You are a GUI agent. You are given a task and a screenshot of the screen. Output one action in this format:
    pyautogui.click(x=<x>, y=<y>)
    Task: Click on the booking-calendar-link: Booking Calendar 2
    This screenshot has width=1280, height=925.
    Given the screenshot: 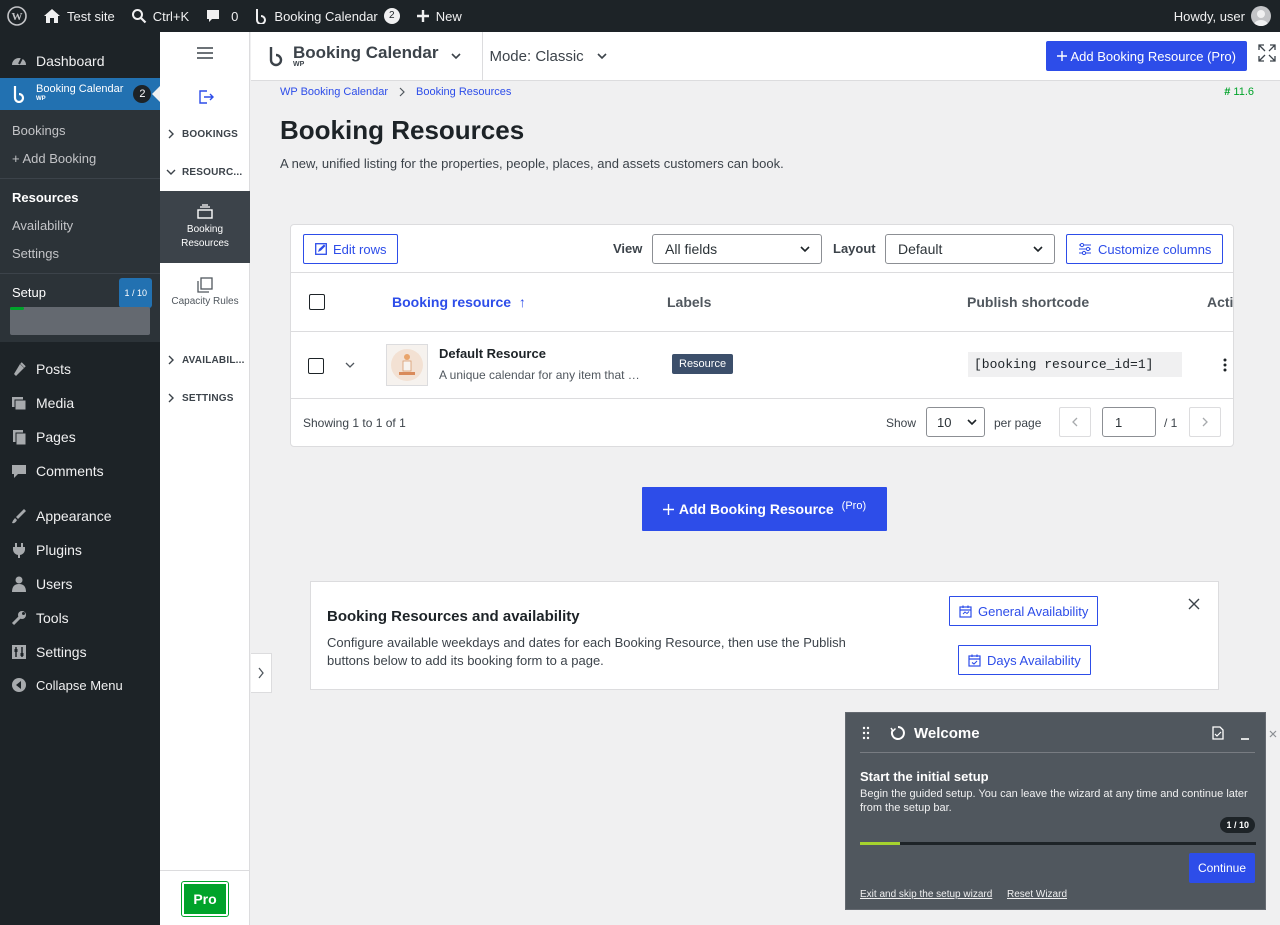 What is the action you would take?
    pyautogui.click(x=326, y=16)
    